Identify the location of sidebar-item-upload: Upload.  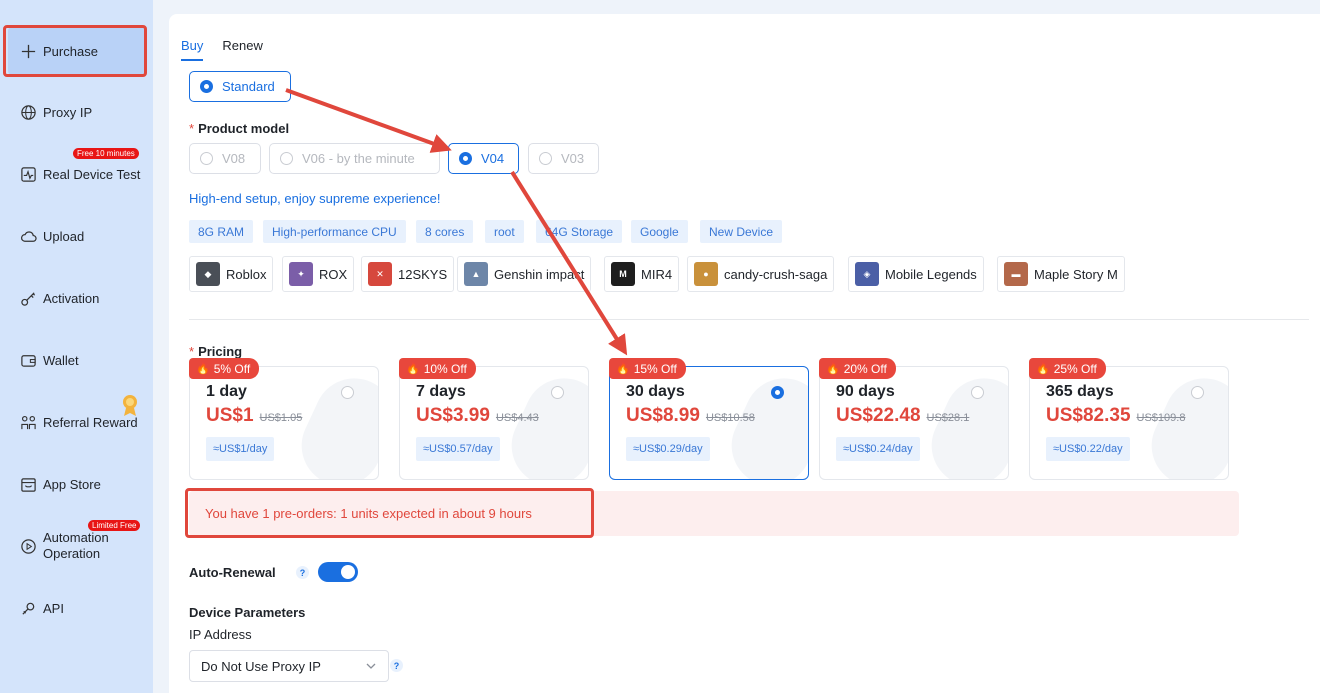
(77, 236).